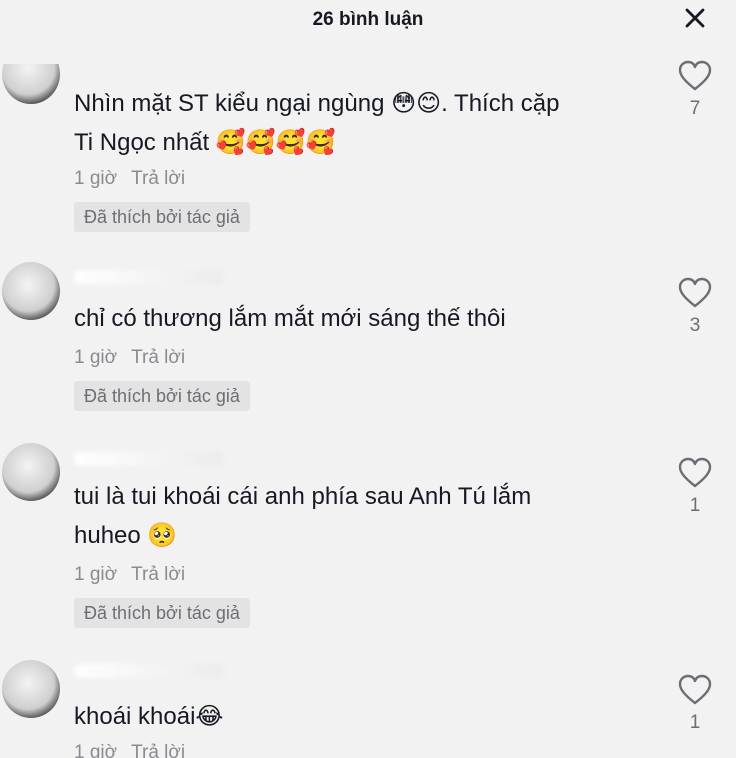  Describe the element at coordinates (695, 325) in the screenshot. I see `like-count: 3` at that location.